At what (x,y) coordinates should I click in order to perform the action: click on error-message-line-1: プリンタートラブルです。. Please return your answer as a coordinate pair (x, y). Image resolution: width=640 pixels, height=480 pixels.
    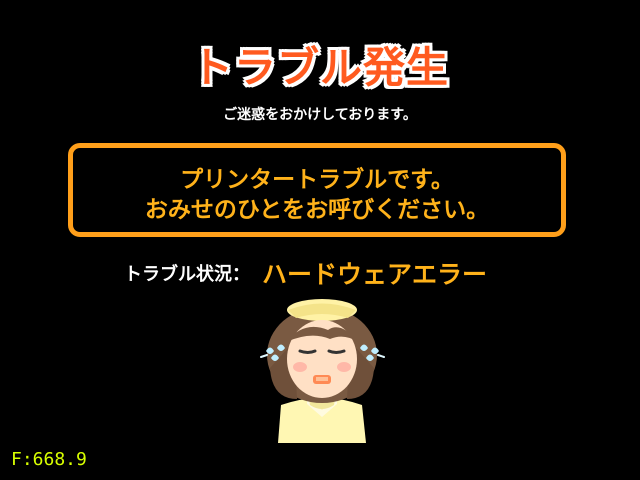
    Looking at the image, I should click on (317, 180).